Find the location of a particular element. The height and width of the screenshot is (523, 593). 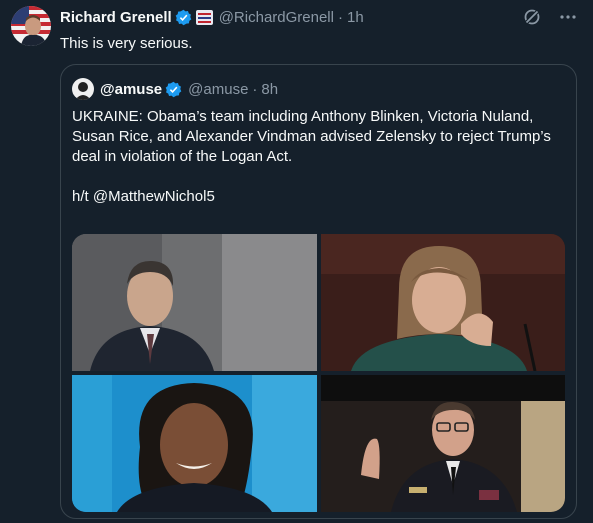

quote-author-handle: @amuse is located at coordinates (218, 89).